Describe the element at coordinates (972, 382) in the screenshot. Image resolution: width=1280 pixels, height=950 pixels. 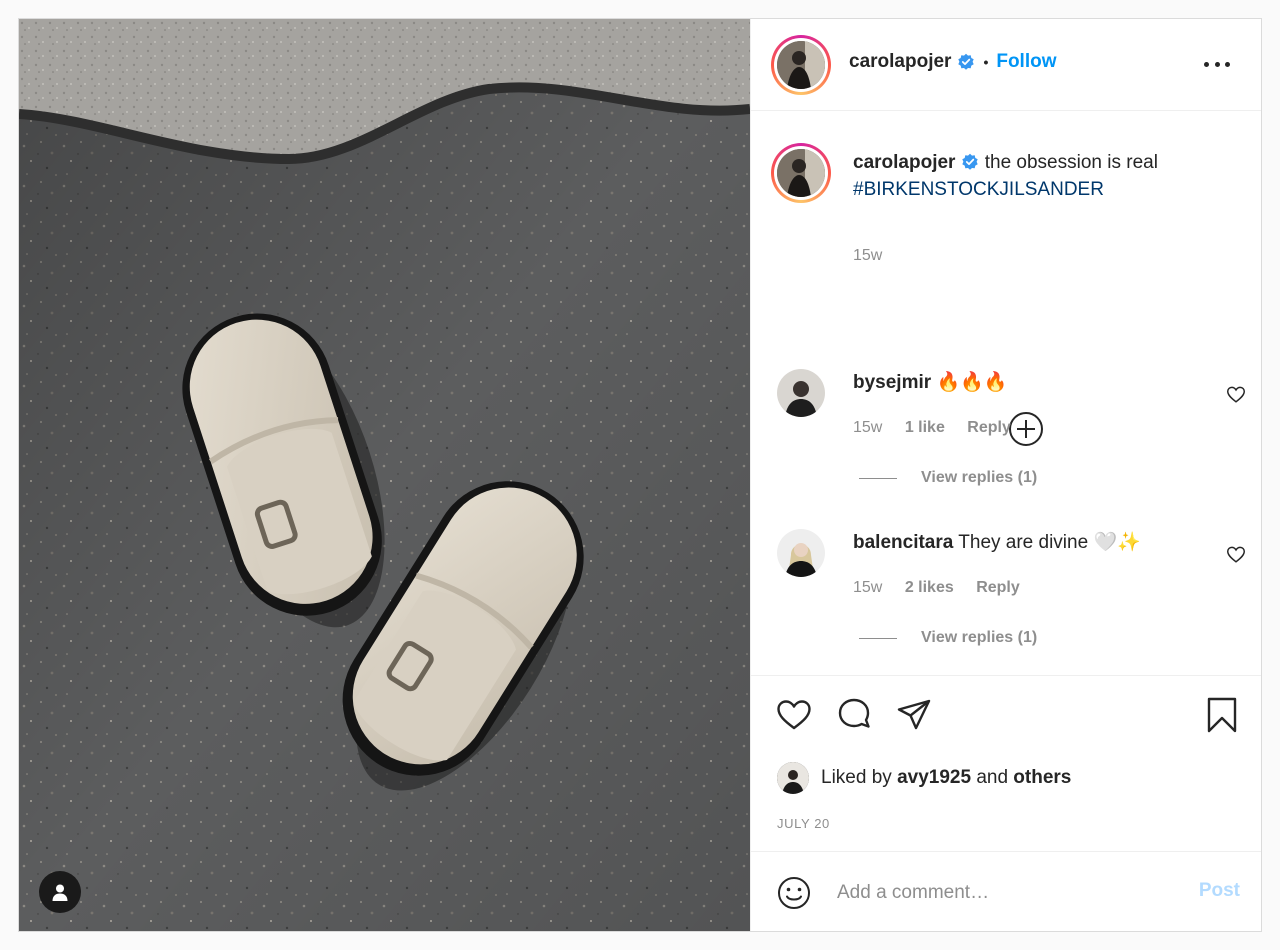
I see `comment-body: 🔥🔥🔥` at that location.